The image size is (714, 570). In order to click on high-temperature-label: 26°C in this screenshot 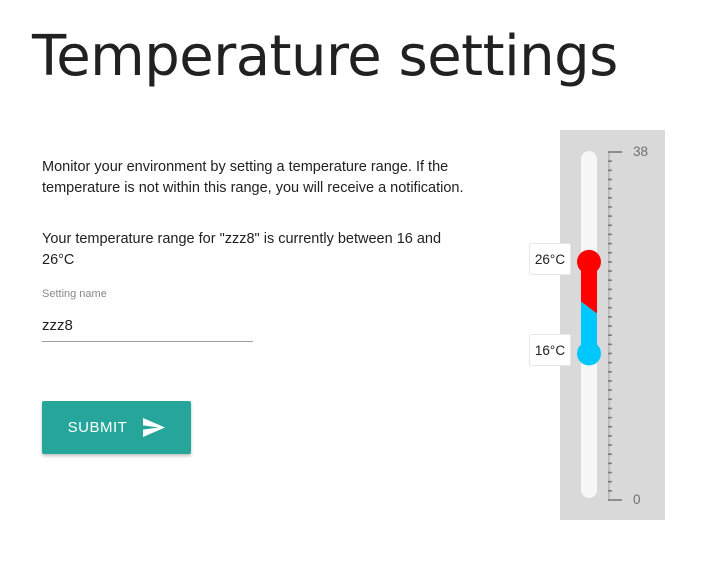, I will do `click(550, 259)`.